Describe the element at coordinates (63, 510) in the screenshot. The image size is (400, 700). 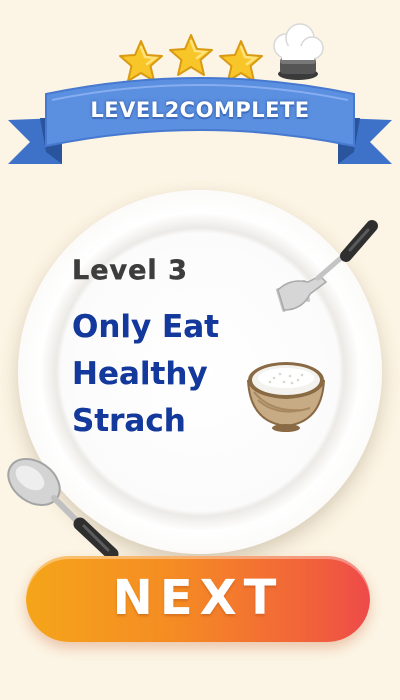
I see `spoon-icon` at that location.